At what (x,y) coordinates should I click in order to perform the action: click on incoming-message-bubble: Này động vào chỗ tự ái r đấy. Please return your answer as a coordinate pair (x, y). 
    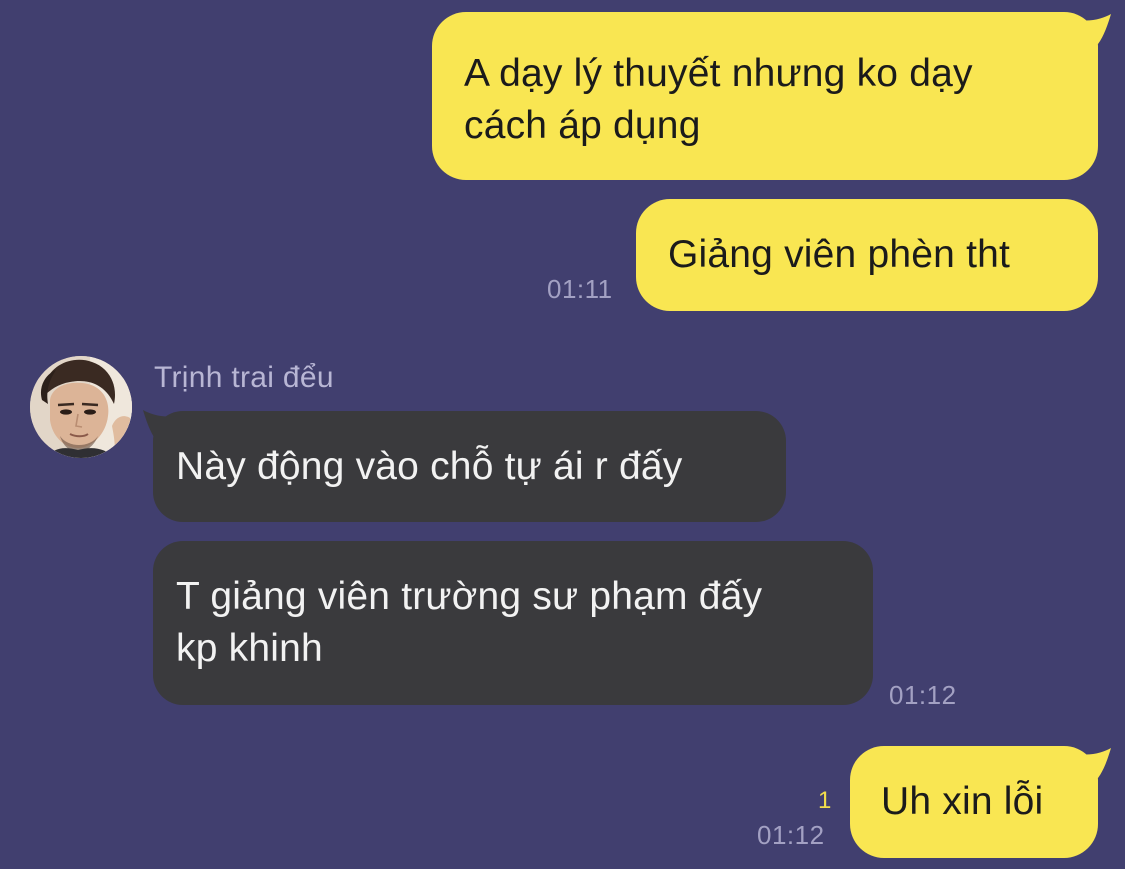
    Looking at the image, I should click on (469, 466).